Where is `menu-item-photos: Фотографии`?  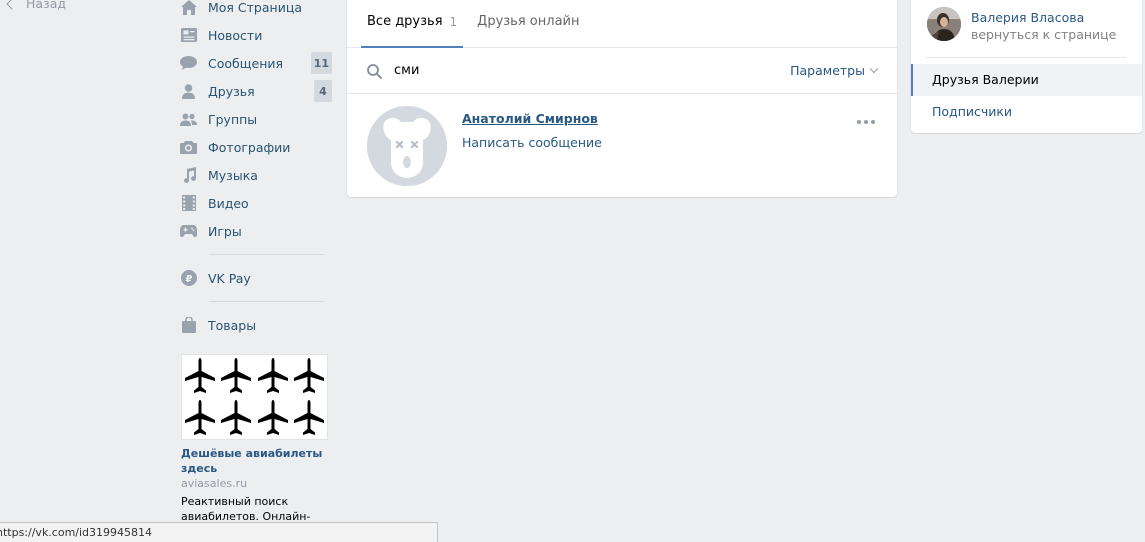 menu-item-photos: Фотографии is located at coordinates (256, 147).